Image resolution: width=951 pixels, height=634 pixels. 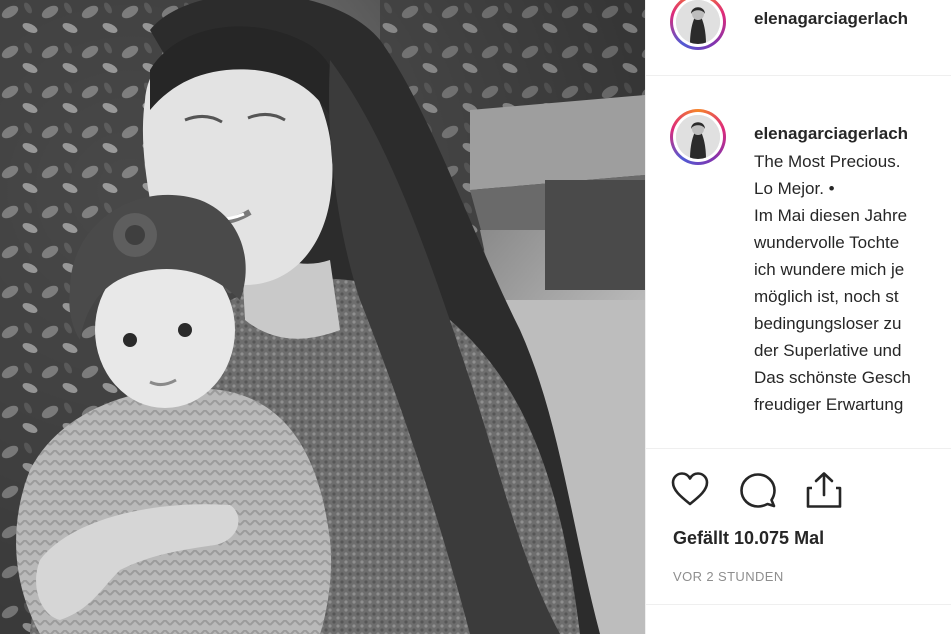 I want to click on caption-line: The Most Precious., so click(x=827, y=161).